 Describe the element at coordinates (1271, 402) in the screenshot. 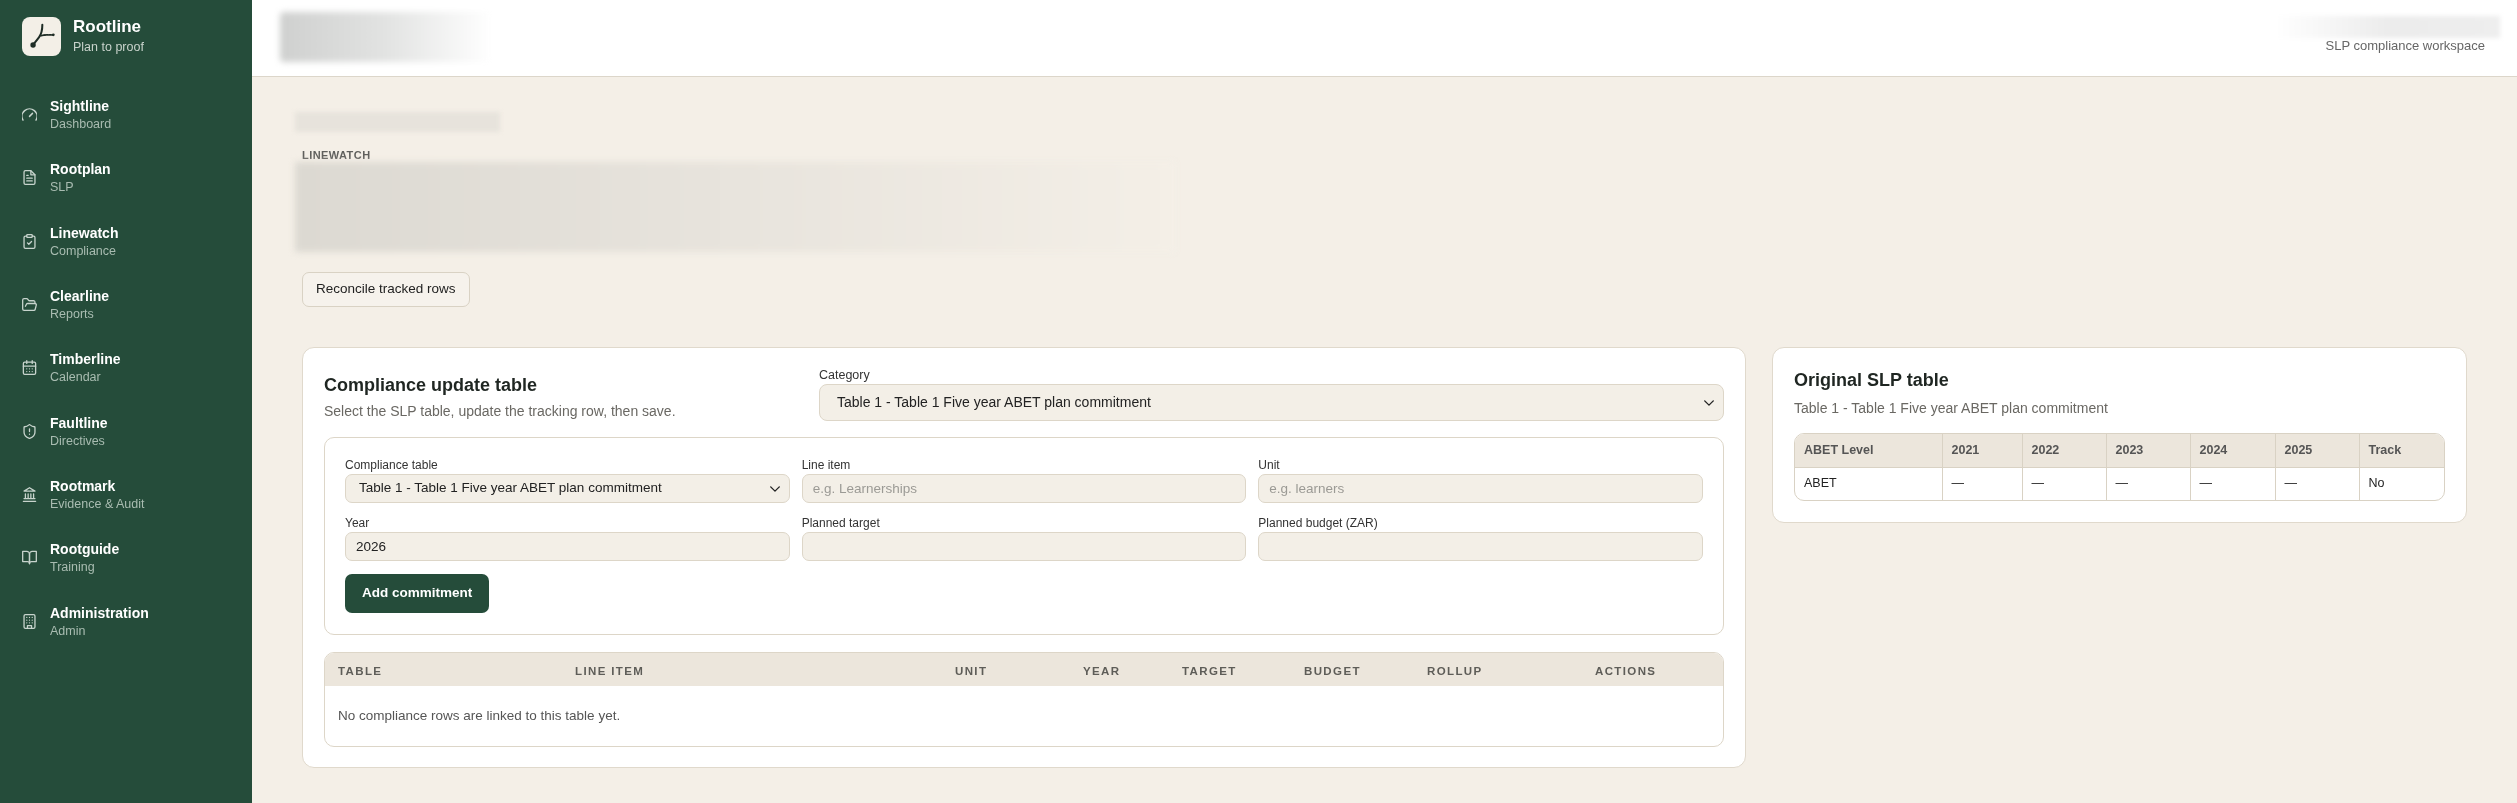

I see `category-select: Table 1 - Table 1 Five year ABET plan commitment` at that location.